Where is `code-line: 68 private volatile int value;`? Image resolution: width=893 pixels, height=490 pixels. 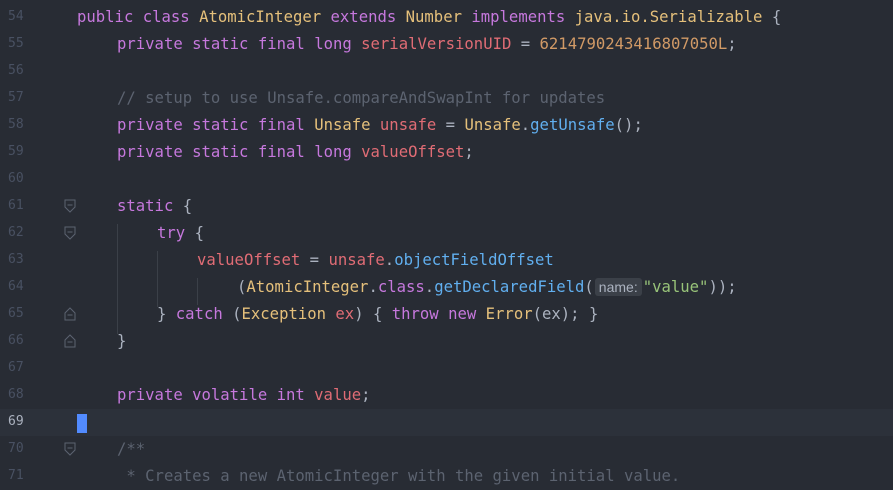
code-line: 68 private volatile int value; is located at coordinates (446, 395).